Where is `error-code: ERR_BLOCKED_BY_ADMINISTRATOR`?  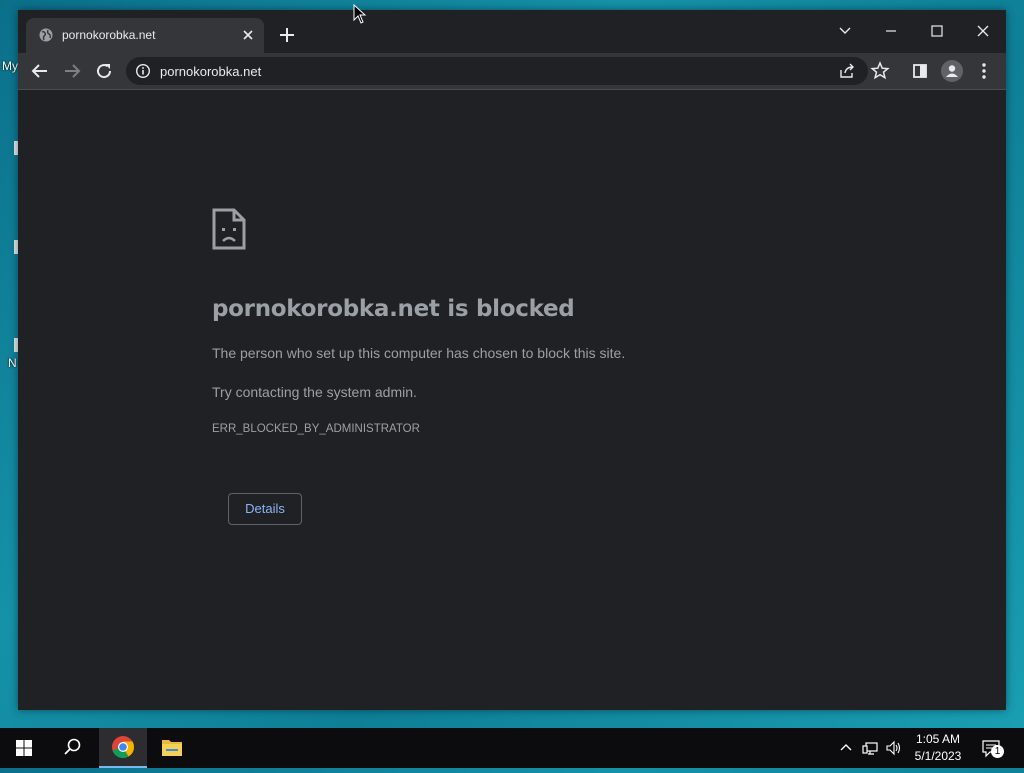
error-code: ERR_BLOCKED_BY_ADMINISTRATOR is located at coordinates (316, 429).